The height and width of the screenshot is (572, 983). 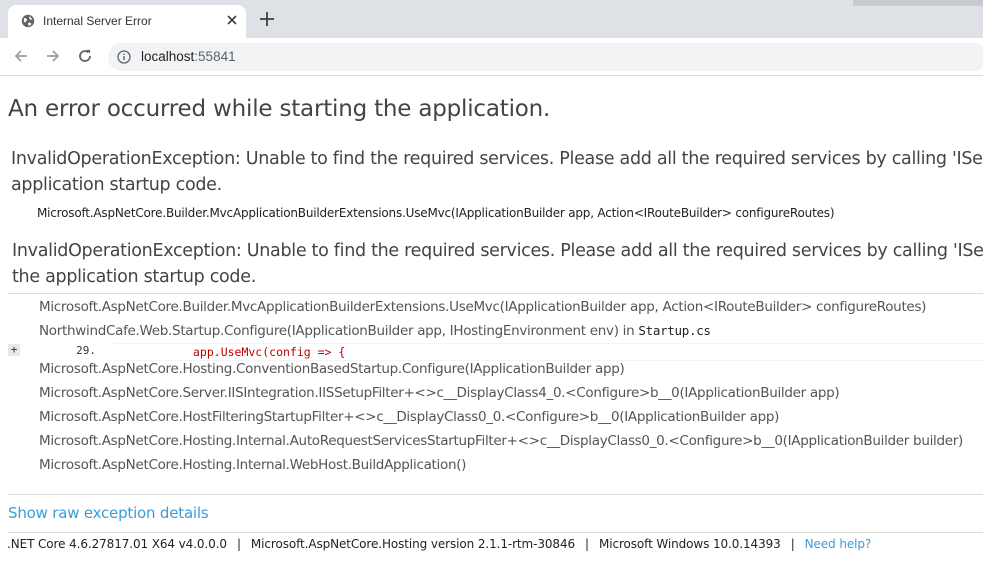 What do you see at coordinates (918, 3) in the screenshot?
I see `tabstrip-shadow` at bounding box center [918, 3].